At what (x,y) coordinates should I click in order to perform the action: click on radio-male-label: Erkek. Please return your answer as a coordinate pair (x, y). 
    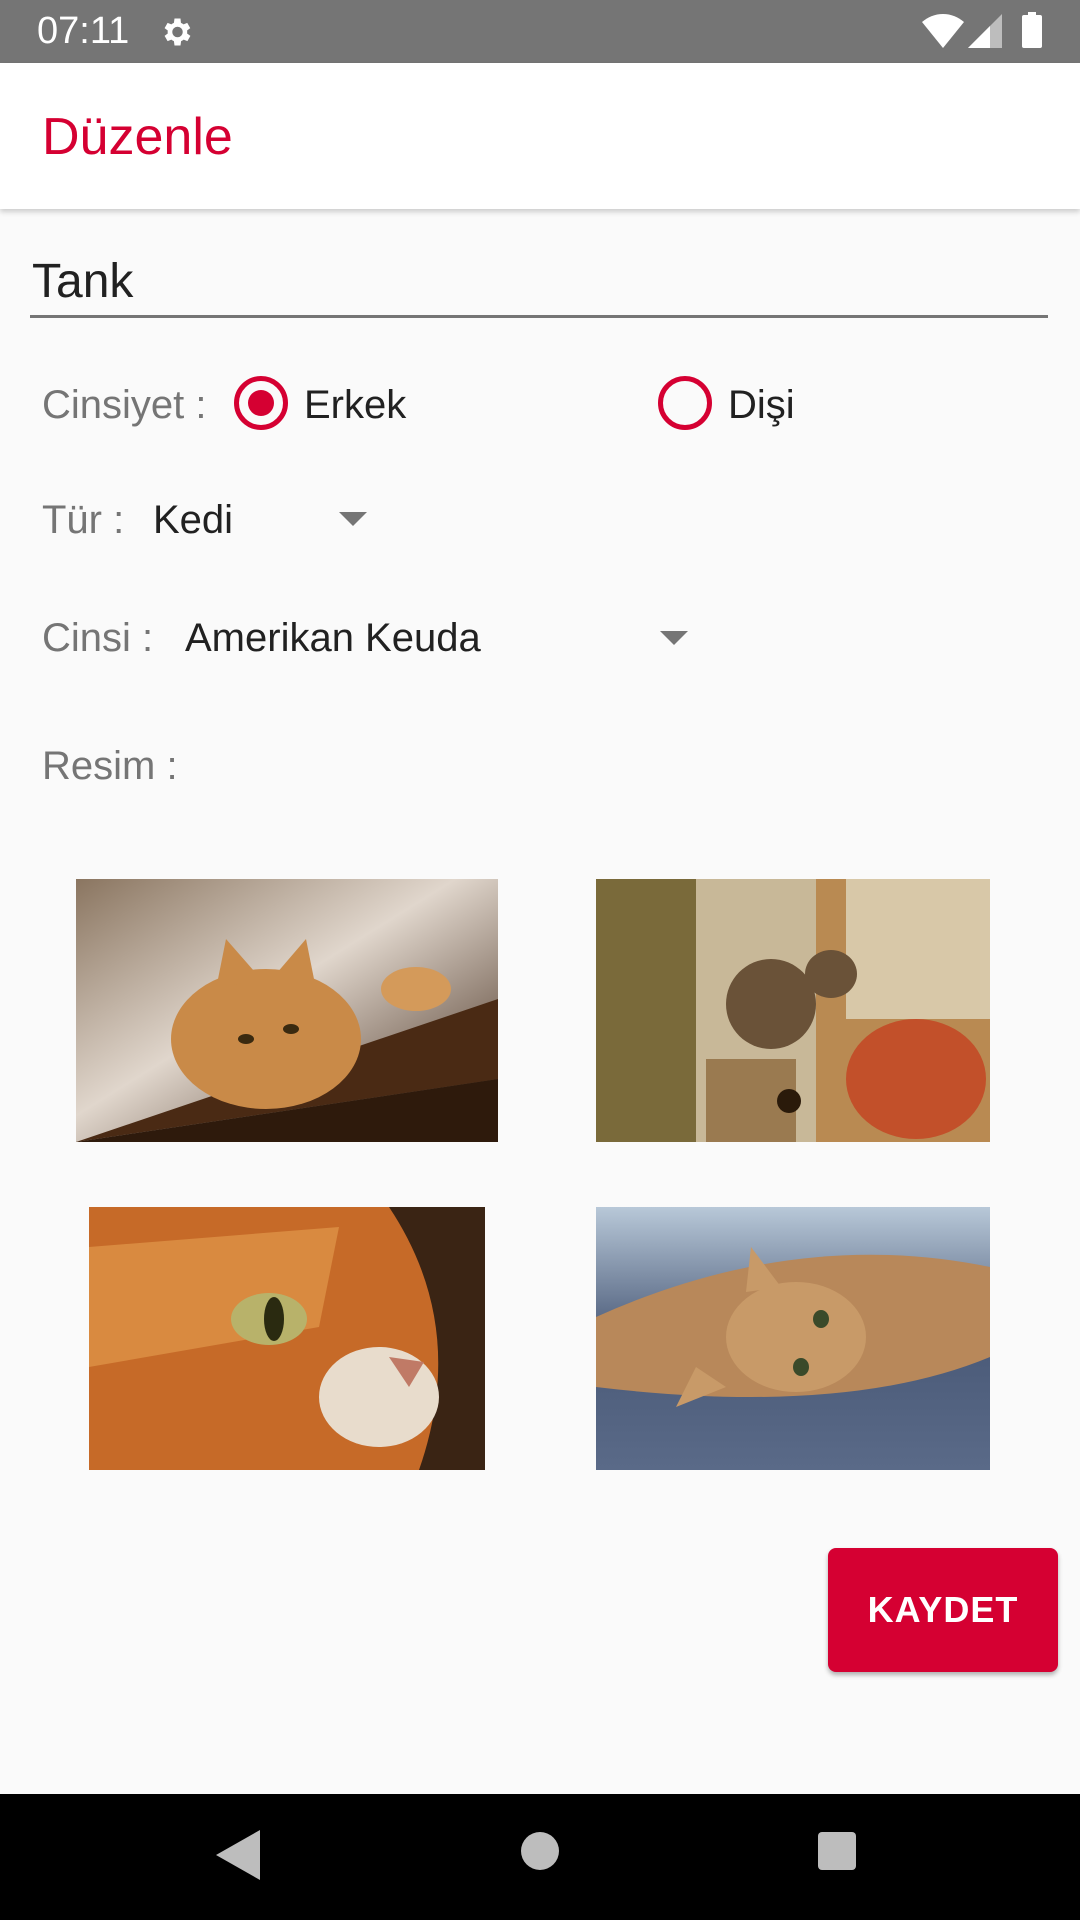
    Looking at the image, I should click on (355, 405).